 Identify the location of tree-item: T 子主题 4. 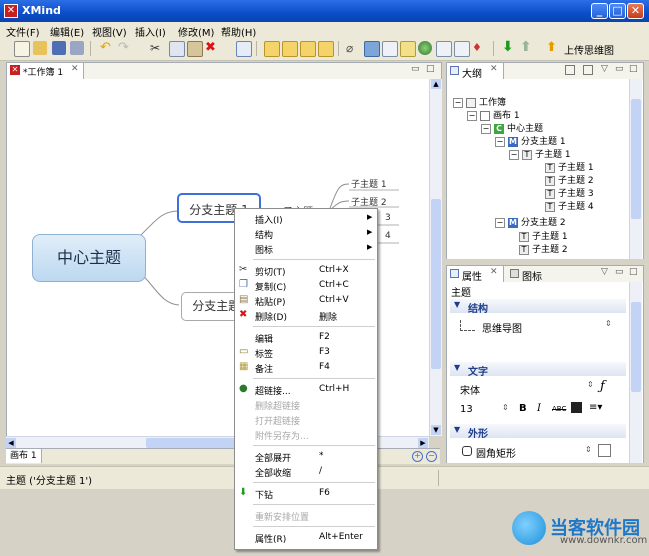
(569, 205).